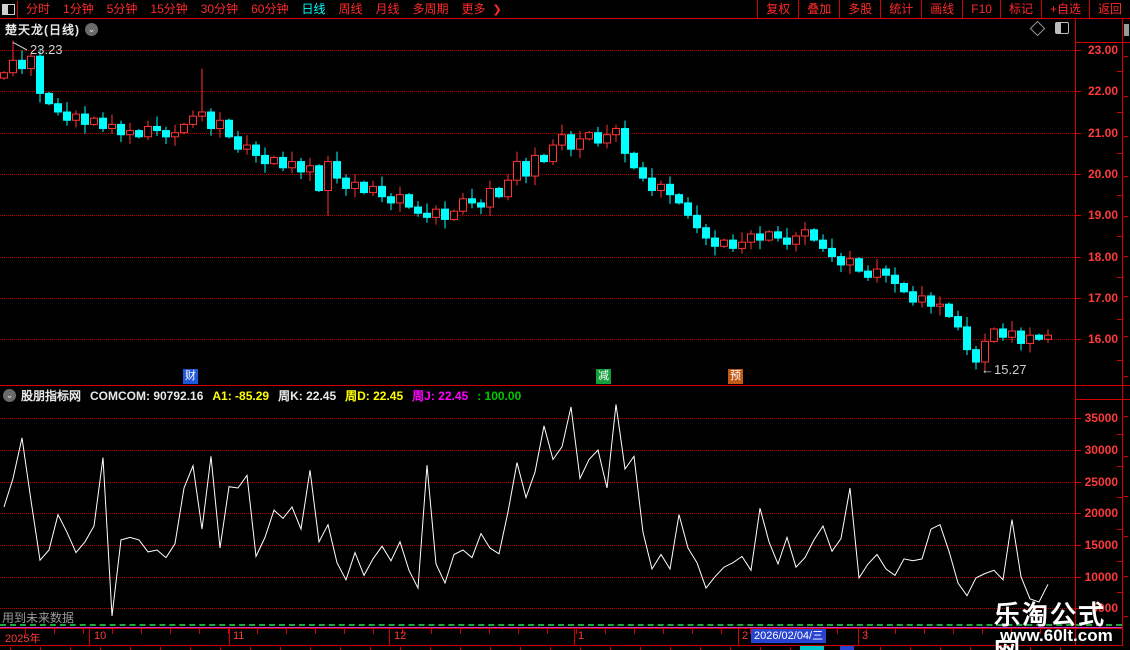 This screenshot has height=650, width=1130. Describe the element at coordinates (1101, 513) in the screenshot. I see `indicator-axis-label: 20000` at that location.